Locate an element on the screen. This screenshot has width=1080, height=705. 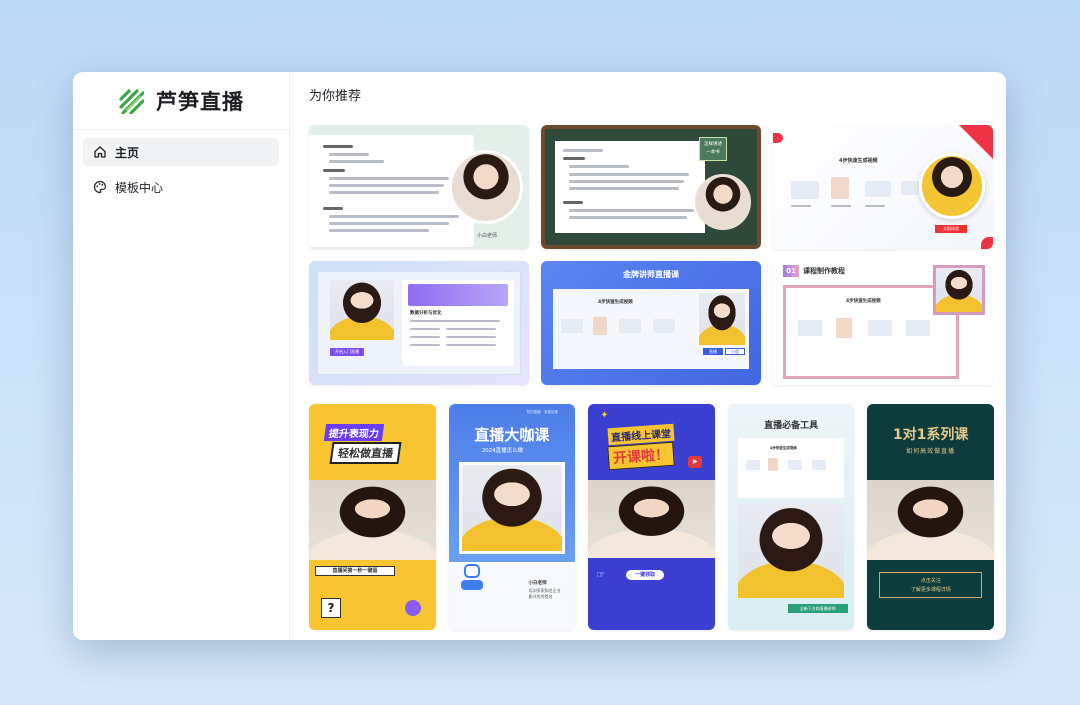
live-button: 开启入门直播 is located at coordinates (347, 352).